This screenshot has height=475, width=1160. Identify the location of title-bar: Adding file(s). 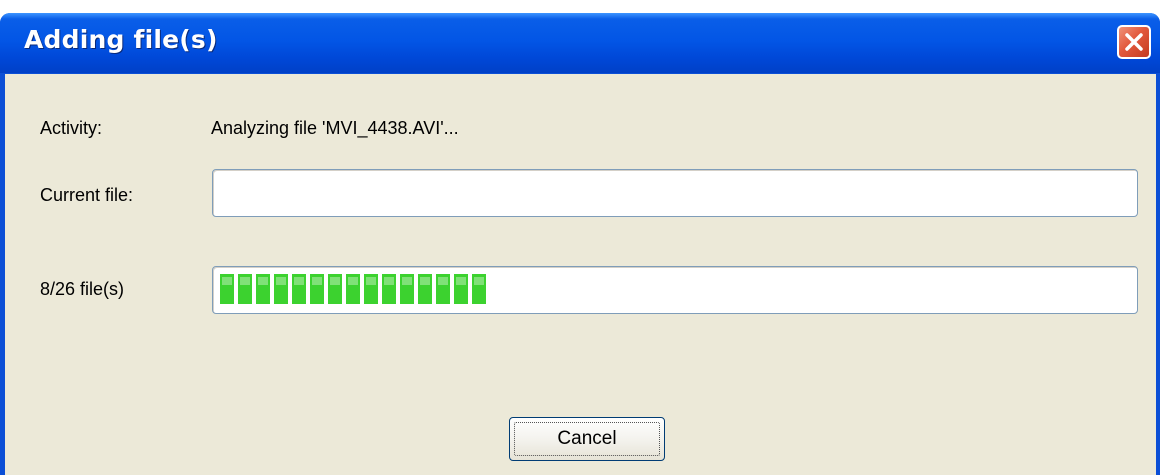
(580, 43).